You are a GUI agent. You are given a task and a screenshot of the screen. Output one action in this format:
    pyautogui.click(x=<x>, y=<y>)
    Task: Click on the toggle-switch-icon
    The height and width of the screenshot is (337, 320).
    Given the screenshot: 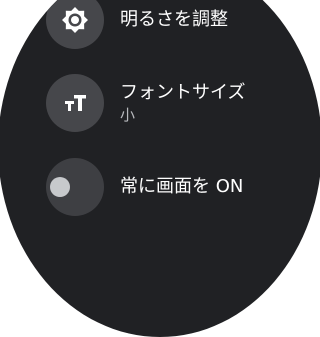 What is the action you would take?
    pyautogui.click(x=60, y=187)
    